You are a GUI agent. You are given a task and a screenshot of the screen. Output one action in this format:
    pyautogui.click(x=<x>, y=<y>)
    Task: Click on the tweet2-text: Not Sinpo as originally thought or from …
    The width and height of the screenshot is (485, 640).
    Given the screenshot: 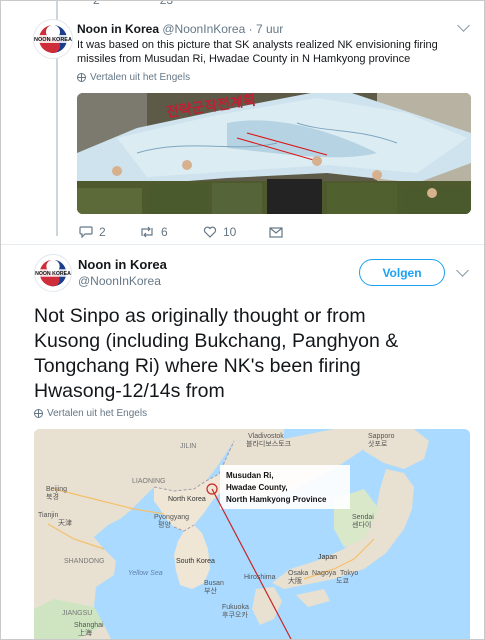 What is the action you would take?
    pyautogui.click(x=254, y=354)
    